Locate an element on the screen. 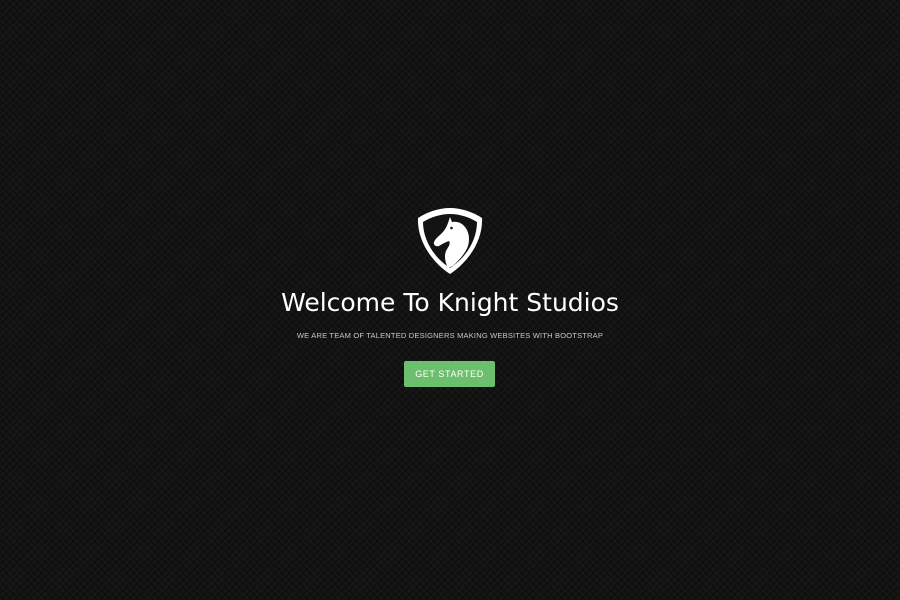 The image size is (900, 600). get-started-button: GET STARTED is located at coordinates (449, 374).